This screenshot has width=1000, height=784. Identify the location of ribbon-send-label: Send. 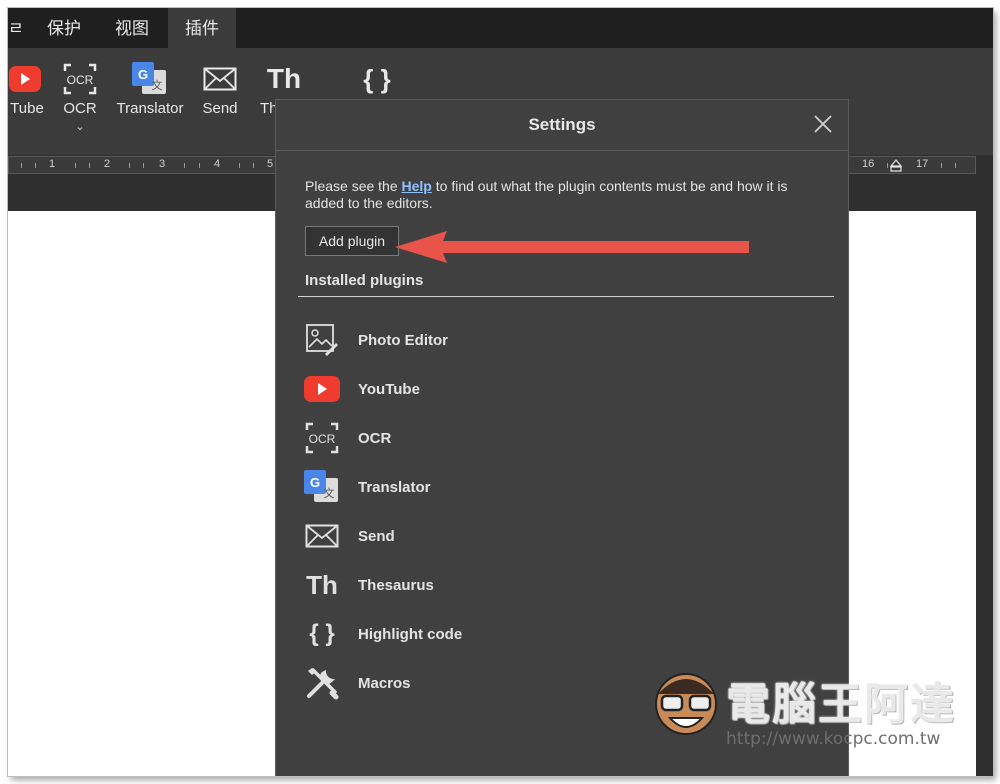
(220, 108).